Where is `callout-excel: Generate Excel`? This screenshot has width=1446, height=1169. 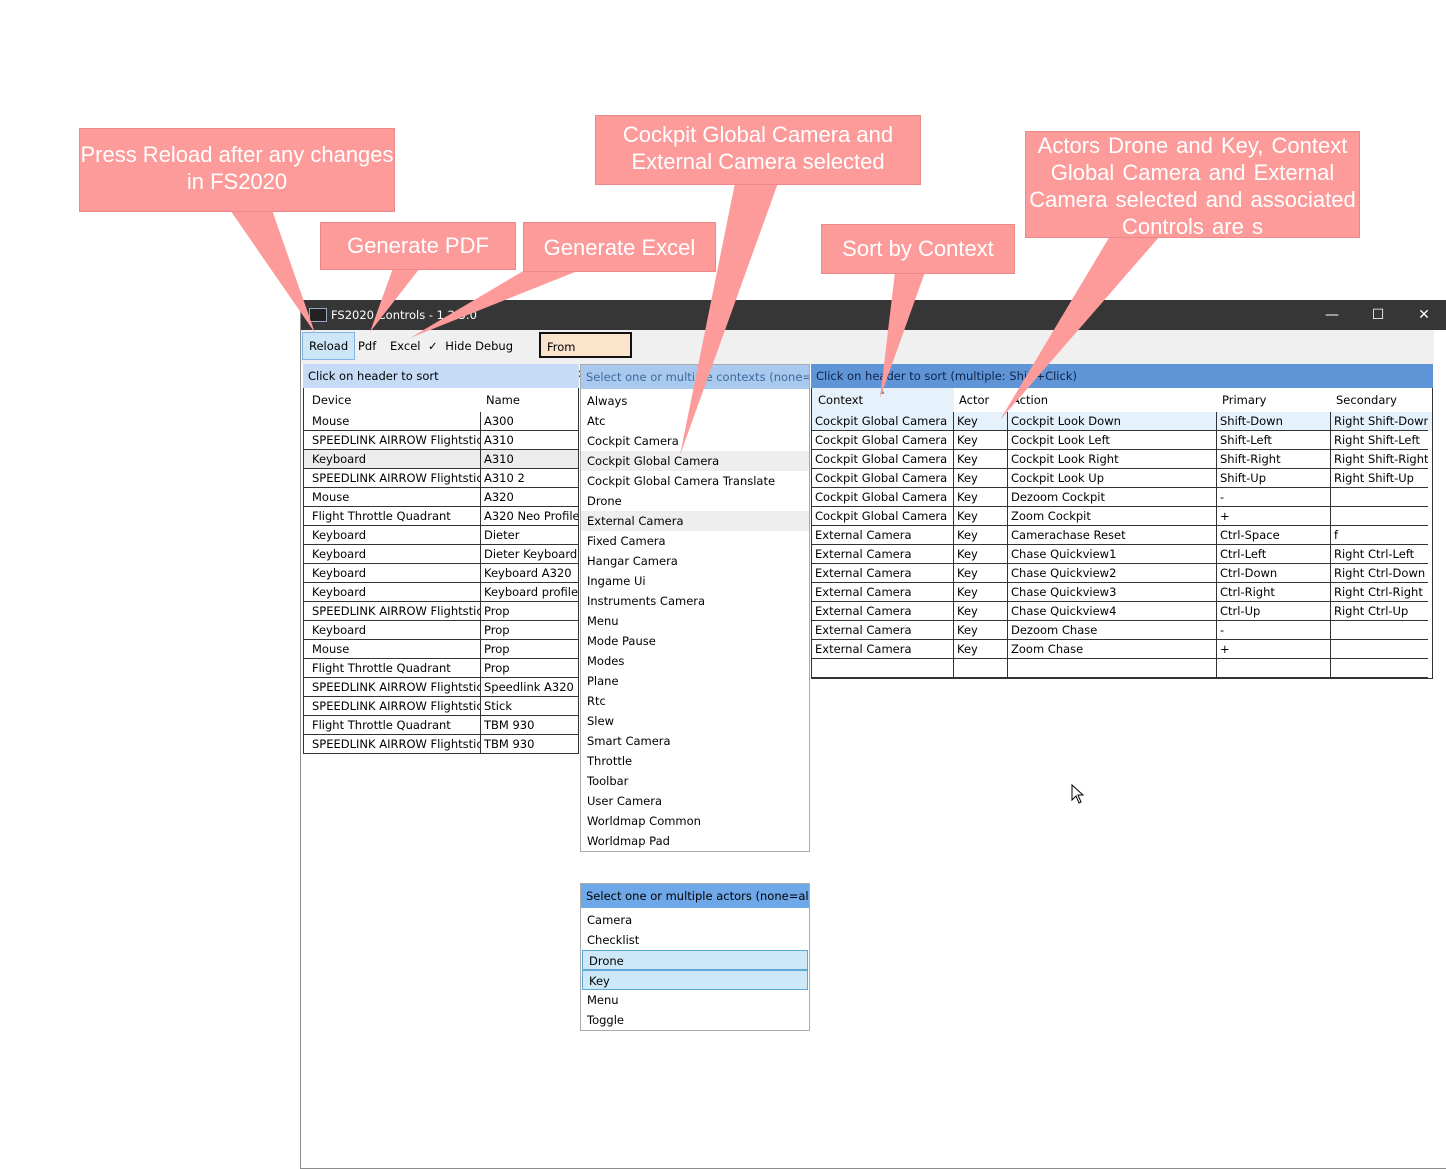
callout-excel: Generate Excel is located at coordinates (619, 247).